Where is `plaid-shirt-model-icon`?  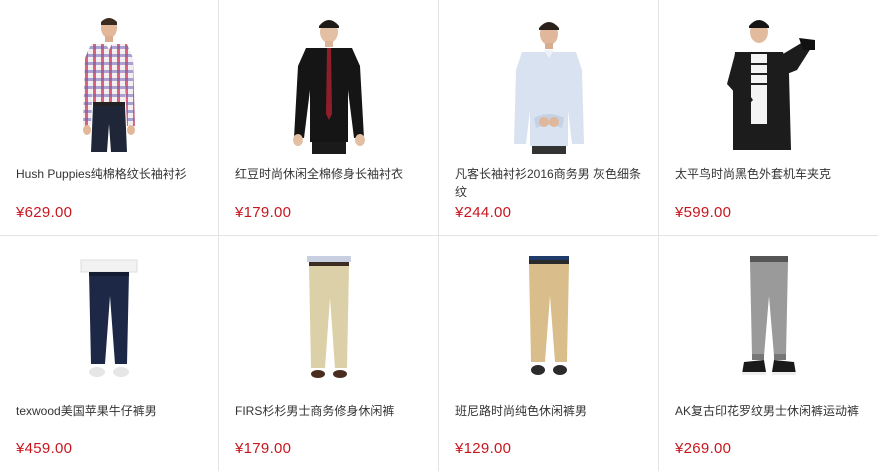 plaid-shirt-model-icon is located at coordinates (109, 85).